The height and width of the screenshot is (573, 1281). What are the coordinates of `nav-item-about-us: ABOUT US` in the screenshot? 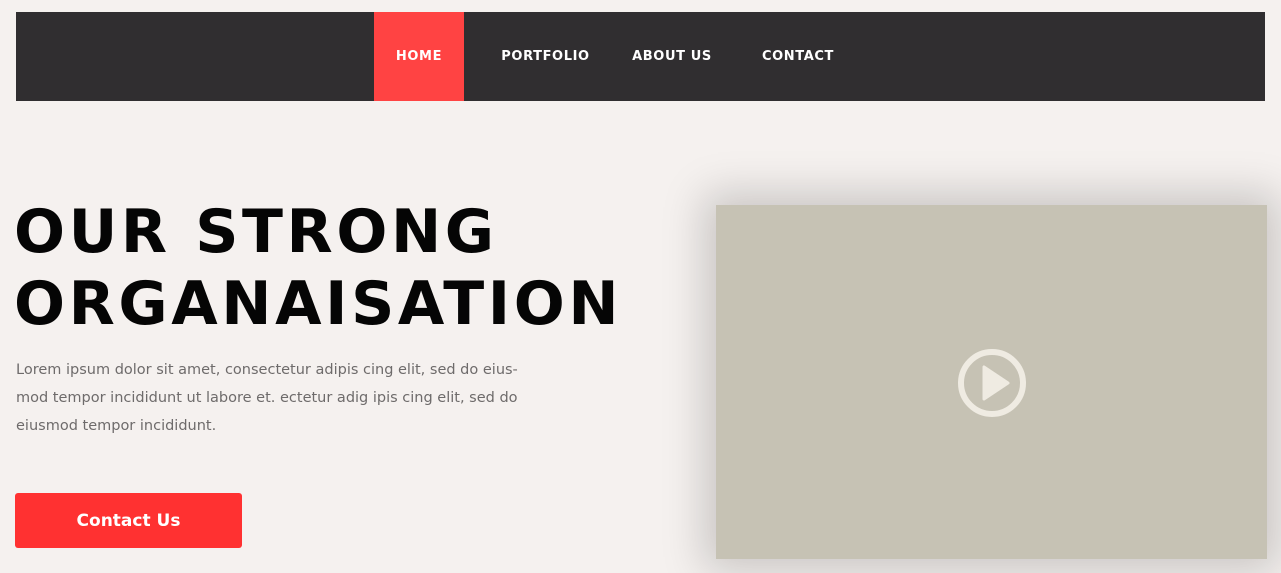 It's located at (672, 56).